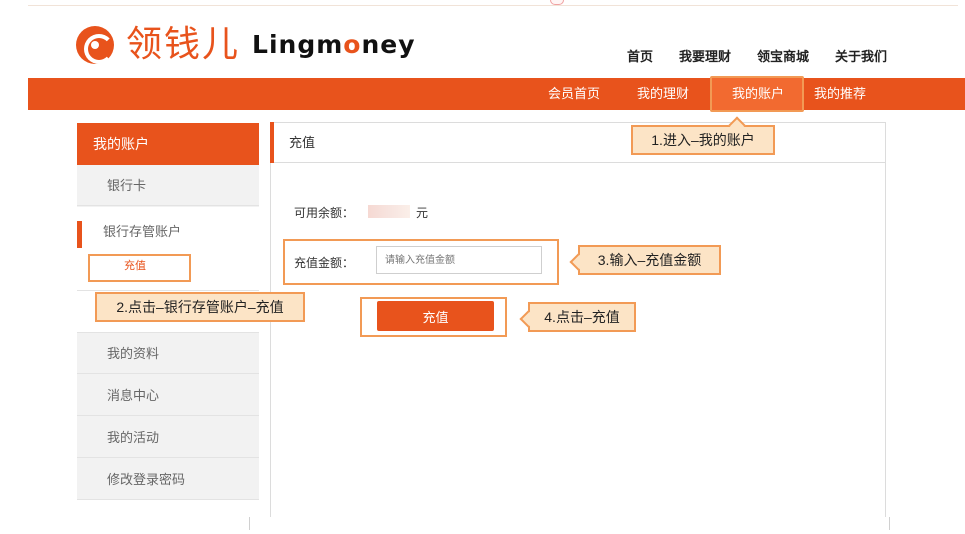  What do you see at coordinates (783, 55) in the screenshot?
I see `top-nav-mall: 领宝商城` at bounding box center [783, 55].